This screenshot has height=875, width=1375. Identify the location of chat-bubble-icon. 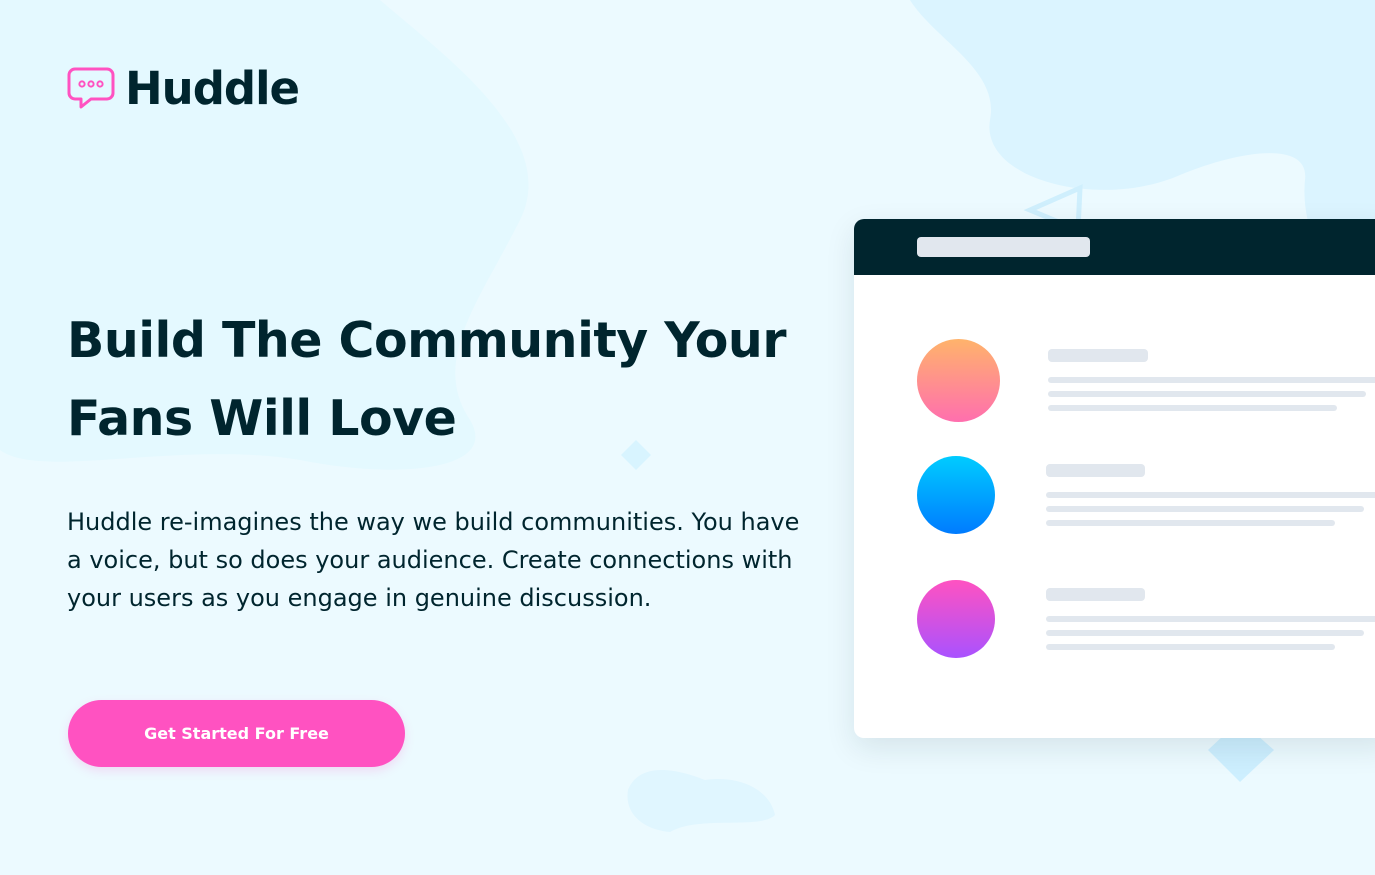
(91, 87).